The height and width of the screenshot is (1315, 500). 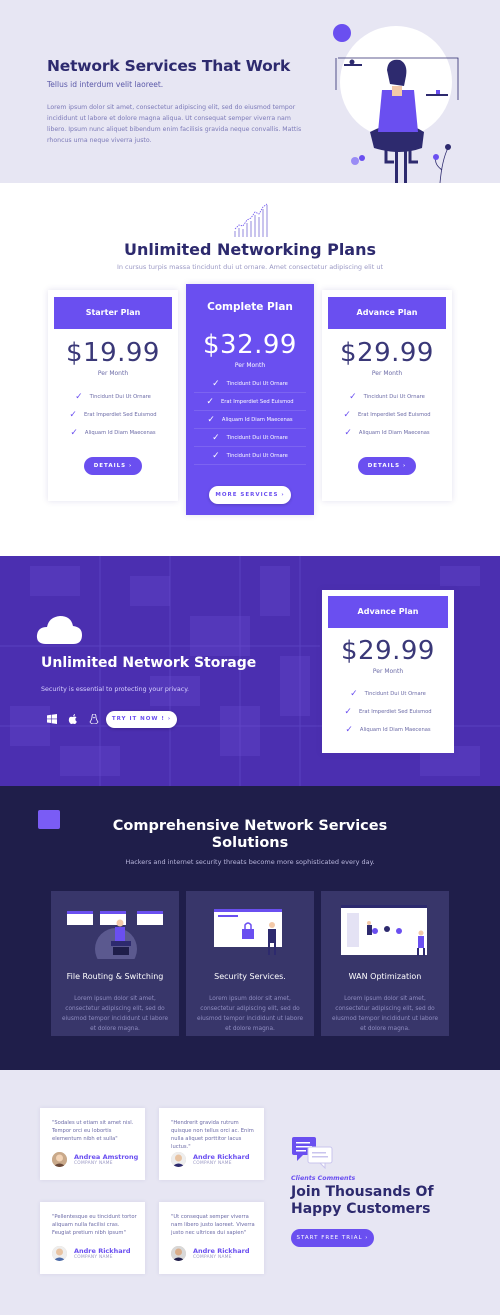 I want to click on more-services-button: MORE SERVICES ›, so click(x=250, y=495).